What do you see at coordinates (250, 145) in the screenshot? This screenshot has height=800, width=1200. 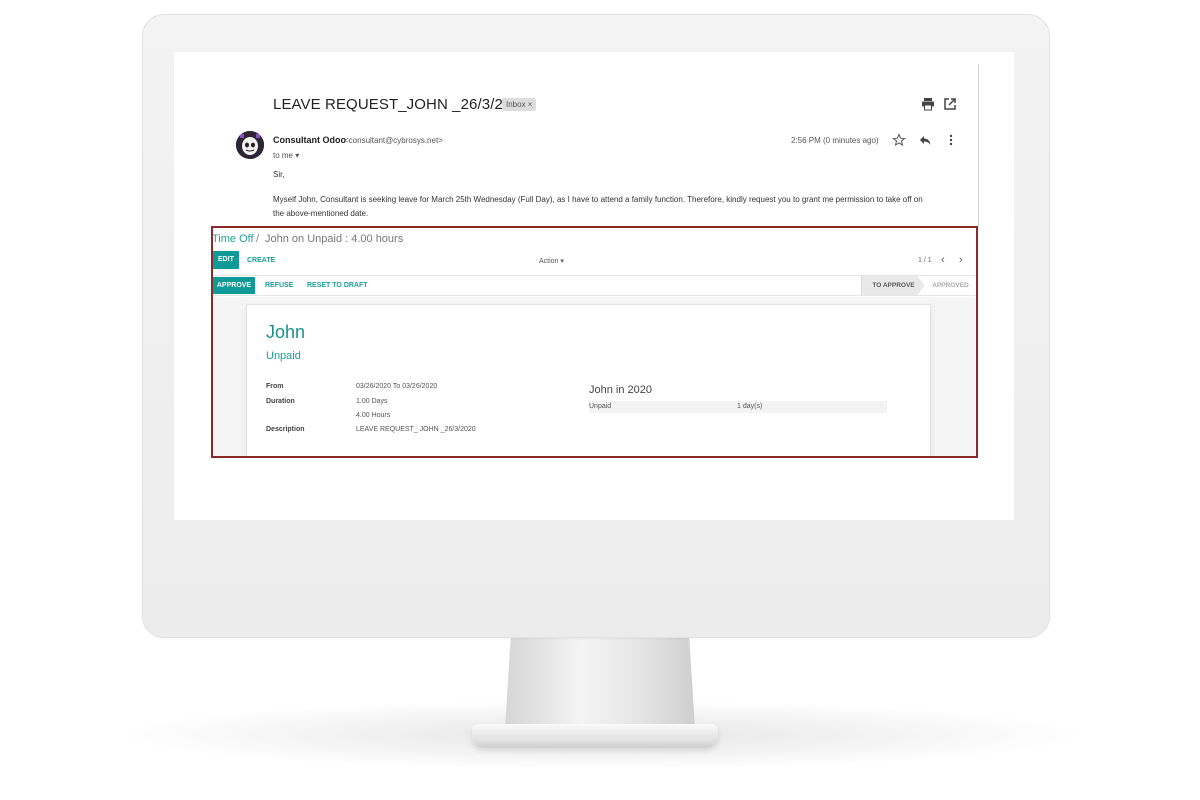 I see `sender-avatar` at bounding box center [250, 145].